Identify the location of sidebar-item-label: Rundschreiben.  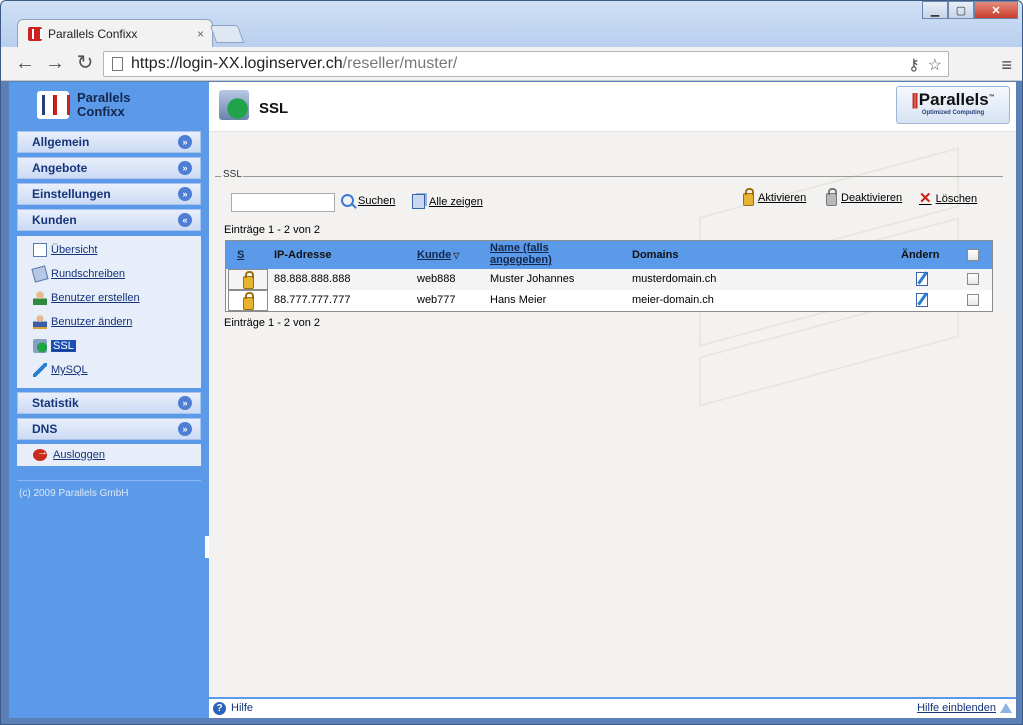
(88, 274).